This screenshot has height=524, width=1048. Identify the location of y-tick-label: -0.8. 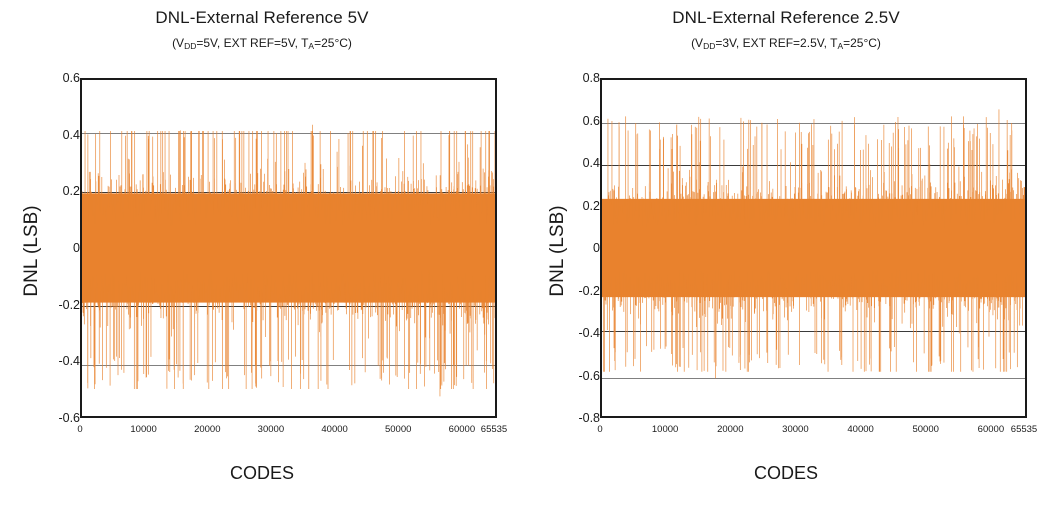
(589, 418).